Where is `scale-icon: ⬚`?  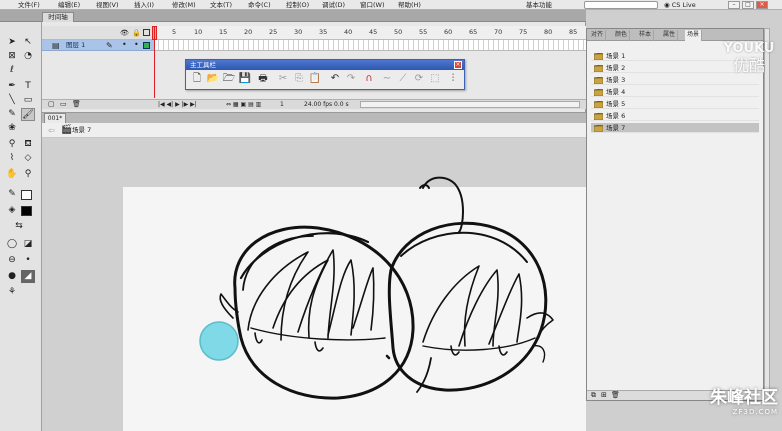
scale-icon: ⬚ is located at coordinates (435, 79).